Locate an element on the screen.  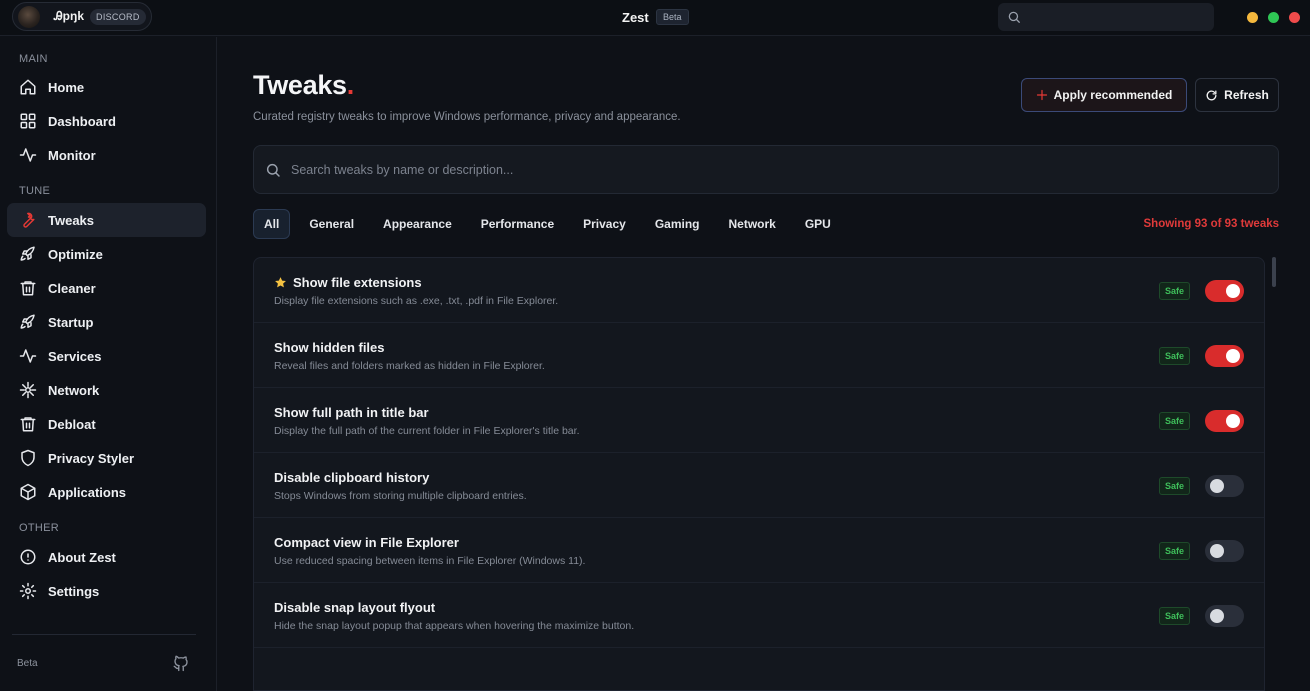
minimize-button is located at coordinates (1252, 17).